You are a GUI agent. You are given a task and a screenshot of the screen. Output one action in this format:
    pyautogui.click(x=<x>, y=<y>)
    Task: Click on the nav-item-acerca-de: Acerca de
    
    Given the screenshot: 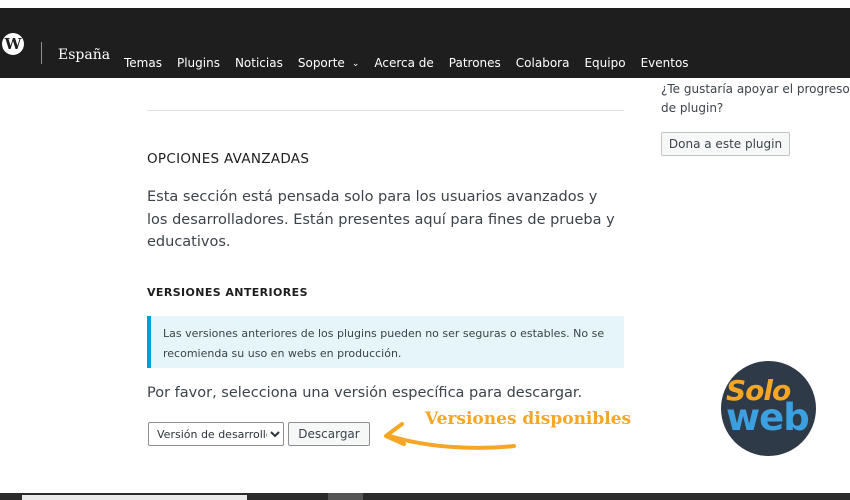 What is the action you would take?
    pyautogui.click(x=403, y=63)
    